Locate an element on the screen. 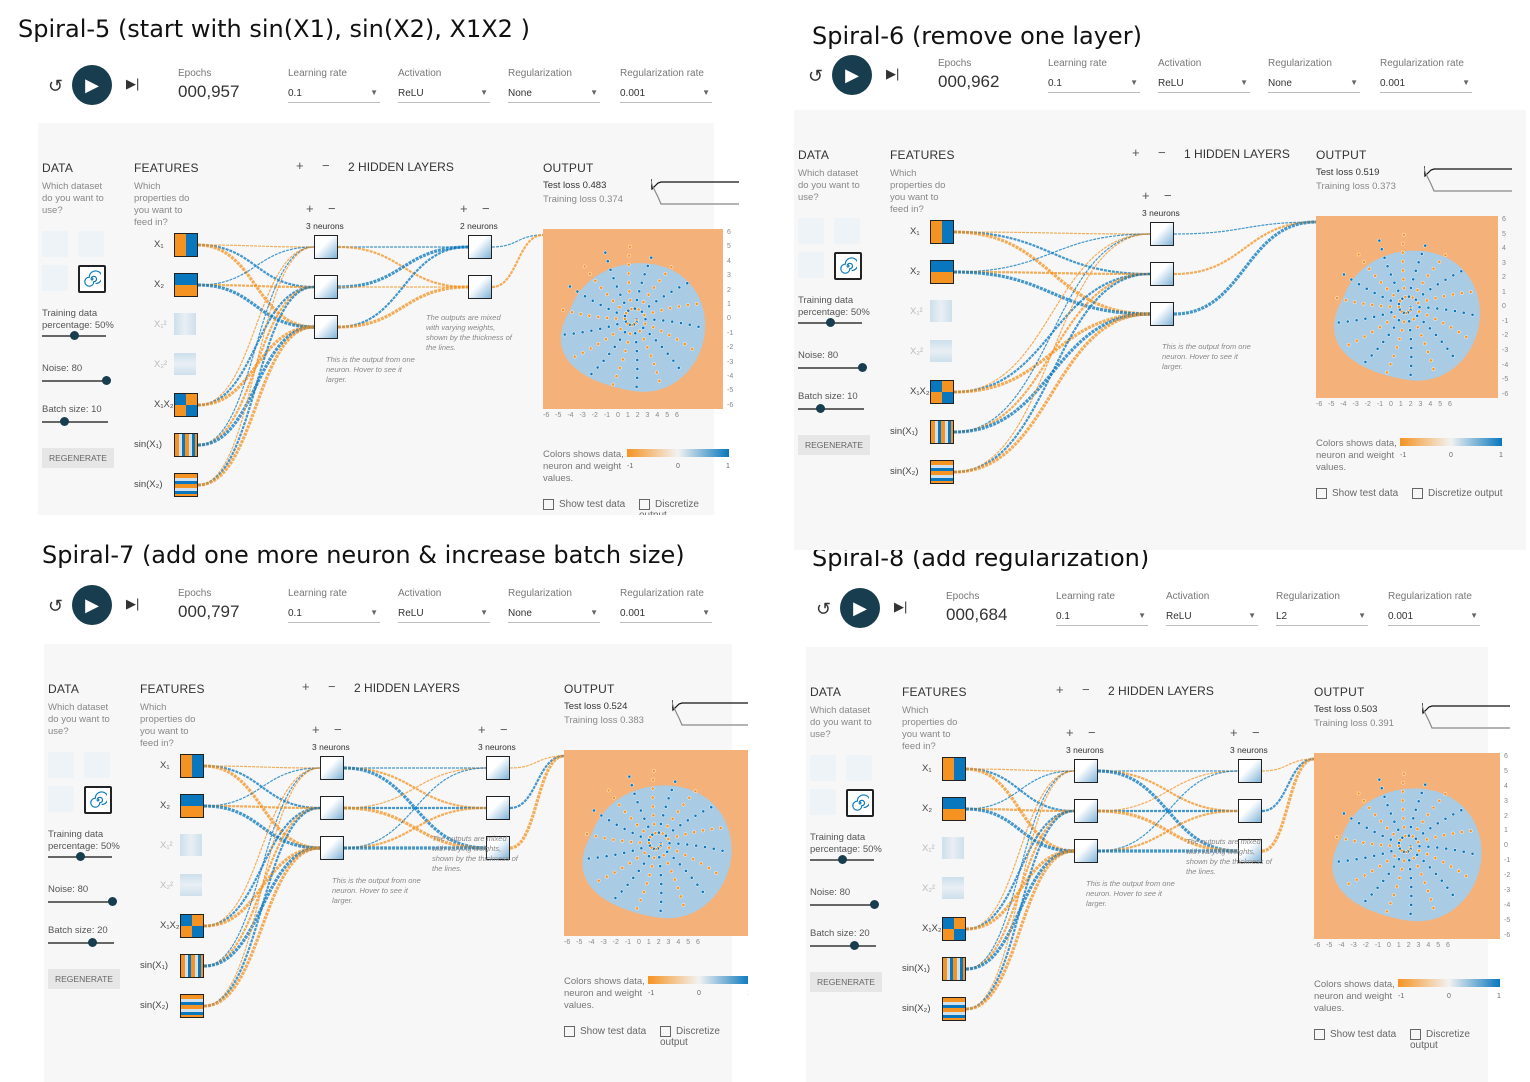  reg-select: None ▼ is located at coordinates (554, 95).